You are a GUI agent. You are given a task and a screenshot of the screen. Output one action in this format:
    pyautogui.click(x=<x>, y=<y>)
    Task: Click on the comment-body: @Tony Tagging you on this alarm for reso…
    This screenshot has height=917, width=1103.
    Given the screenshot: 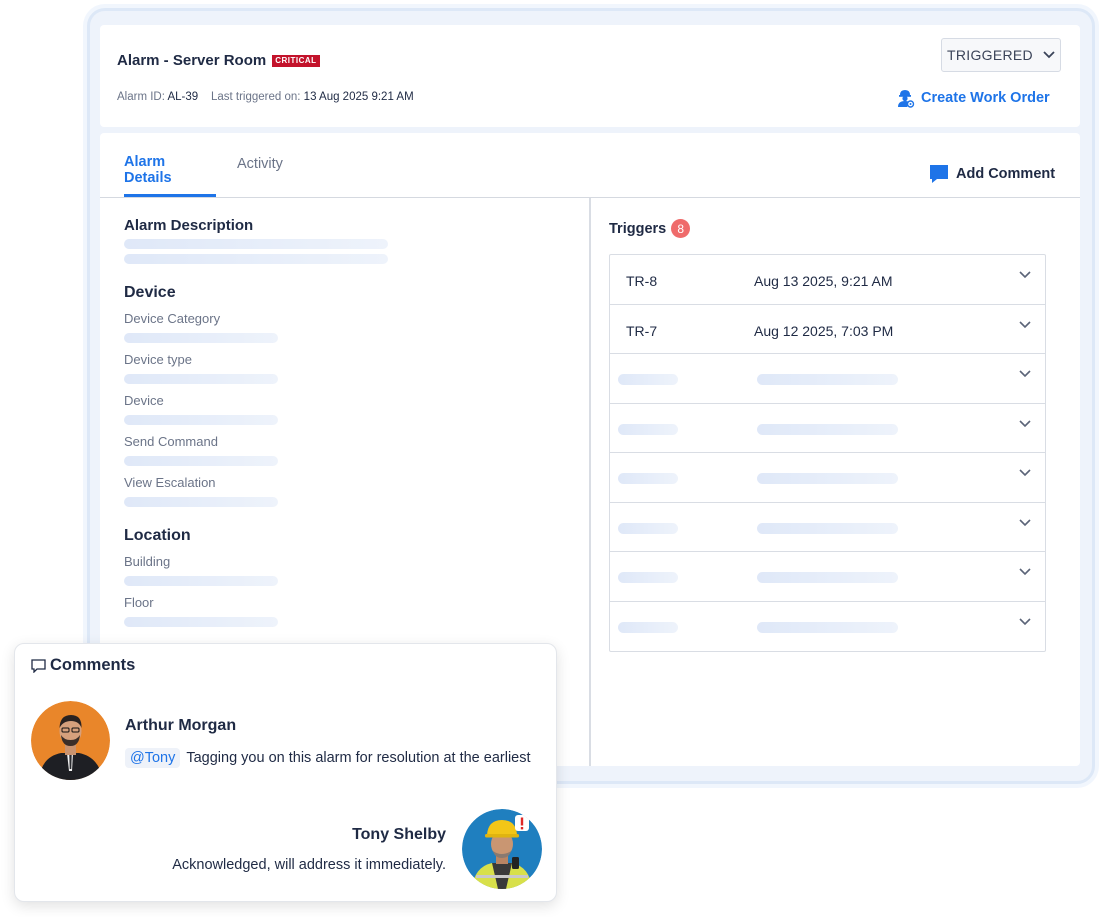 What is the action you would take?
    pyautogui.click(x=328, y=758)
    